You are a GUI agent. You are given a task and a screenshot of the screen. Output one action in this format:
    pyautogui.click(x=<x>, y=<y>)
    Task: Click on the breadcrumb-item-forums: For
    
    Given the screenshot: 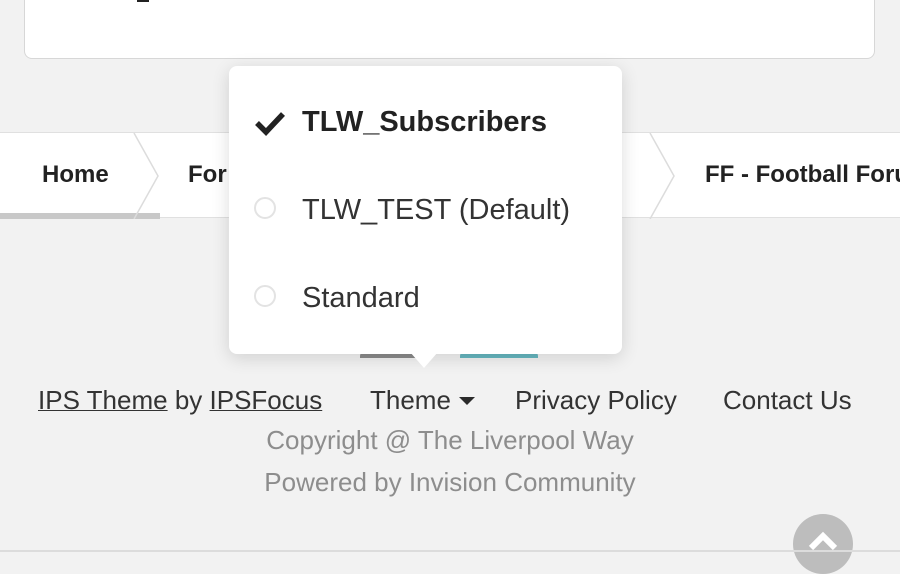 What is the action you would take?
    pyautogui.click(x=207, y=175)
    